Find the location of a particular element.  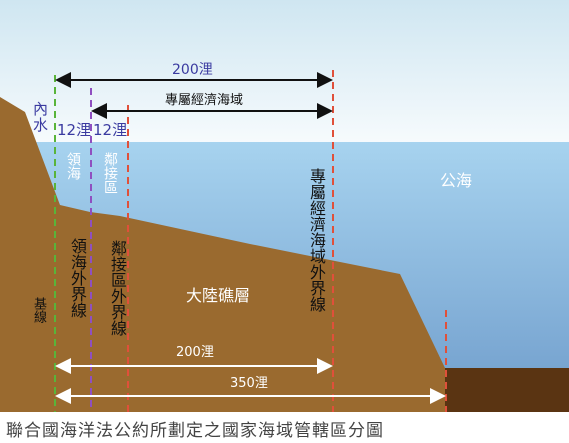

territorial-limit-label: 領海外界線 is located at coordinates (77, 278).